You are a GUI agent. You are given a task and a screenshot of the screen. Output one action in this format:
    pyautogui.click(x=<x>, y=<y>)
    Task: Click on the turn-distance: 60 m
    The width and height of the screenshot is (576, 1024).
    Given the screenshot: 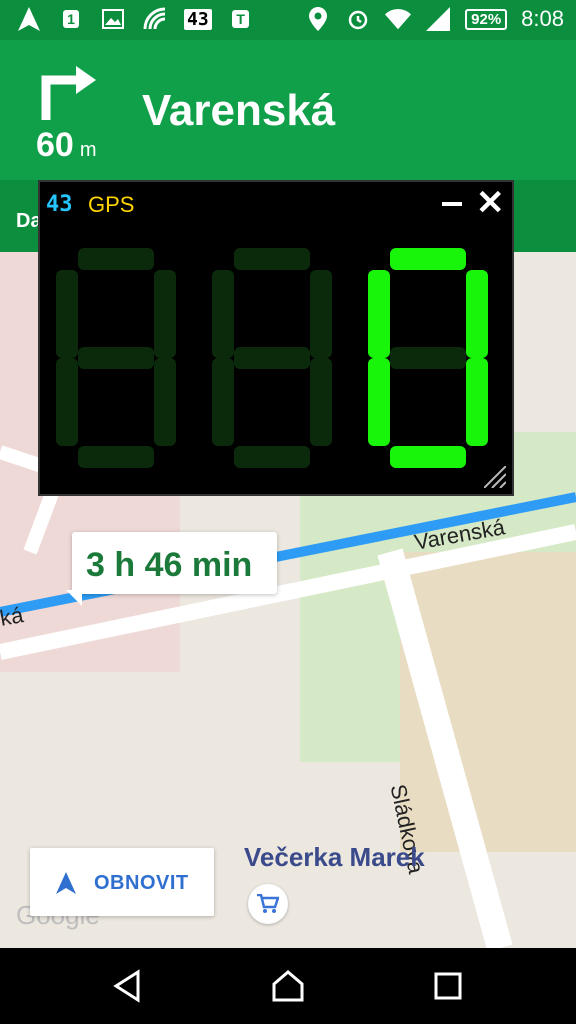 What is the action you would take?
    pyautogui.click(x=66, y=145)
    